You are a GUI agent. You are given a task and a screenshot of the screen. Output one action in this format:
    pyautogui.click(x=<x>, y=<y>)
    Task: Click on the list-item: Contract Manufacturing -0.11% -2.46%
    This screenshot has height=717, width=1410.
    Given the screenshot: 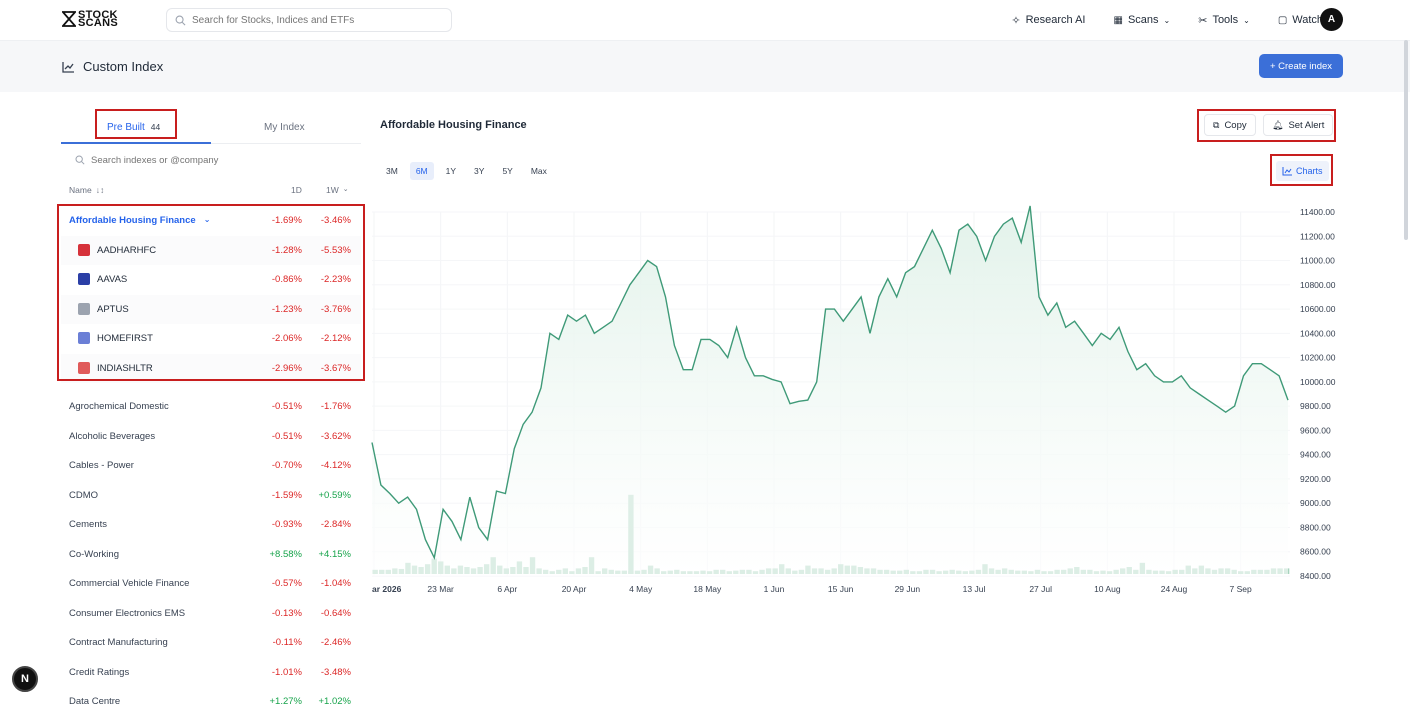 What is the action you would take?
    pyautogui.click(x=211, y=643)
    